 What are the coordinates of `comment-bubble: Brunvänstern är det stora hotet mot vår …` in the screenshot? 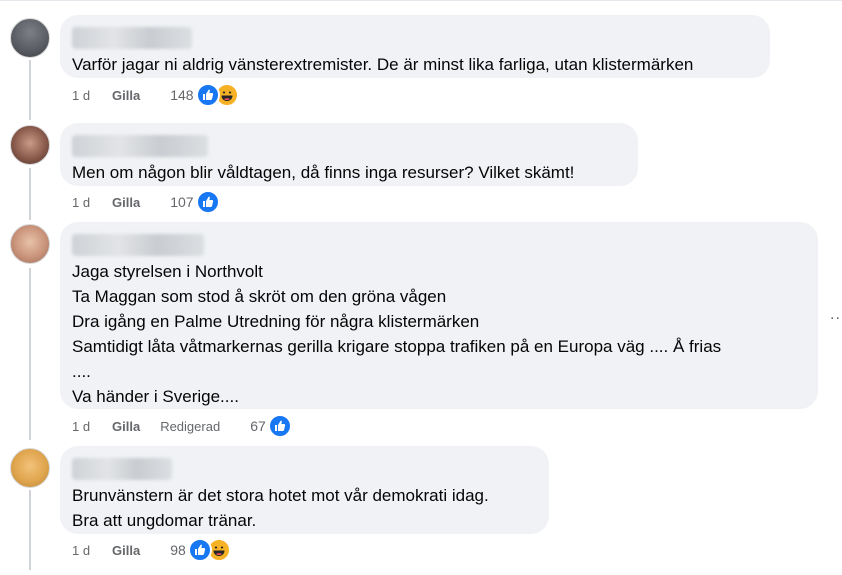 It's located at (304, 490).